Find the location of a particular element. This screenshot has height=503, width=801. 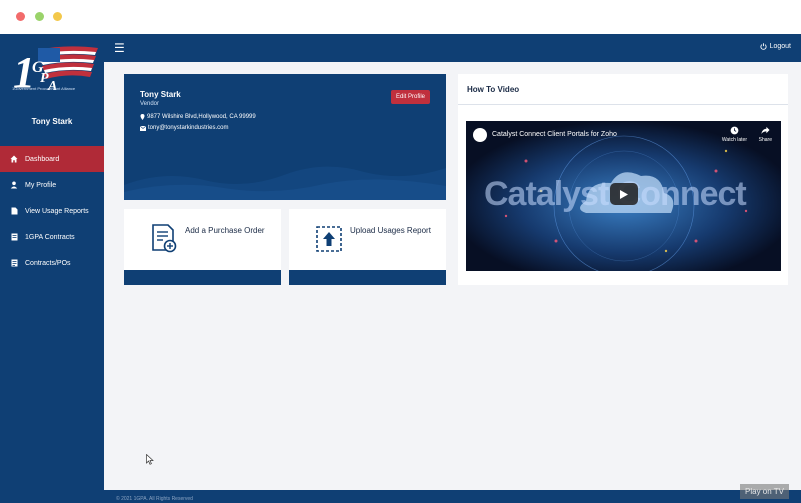

mouse-cursor-icon is located at coordinates (150, 459).